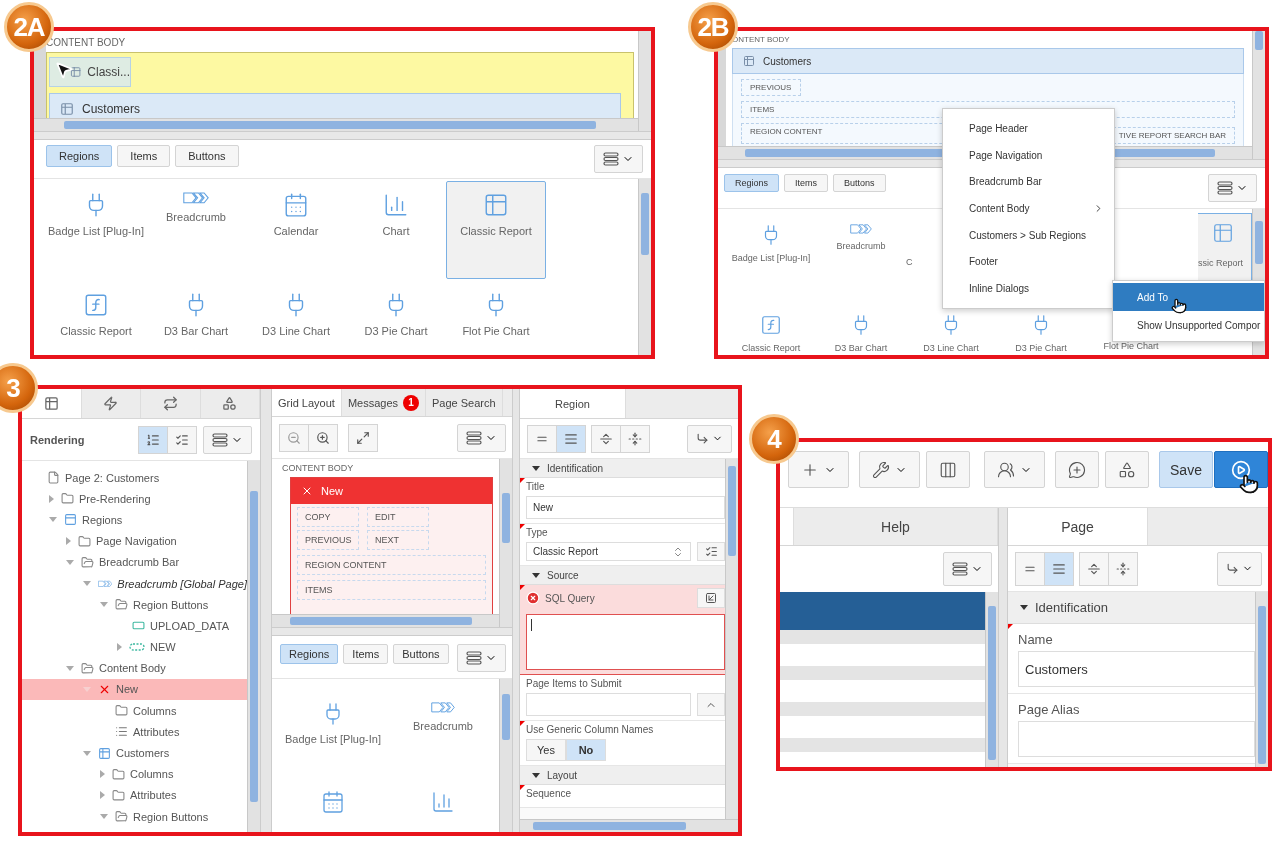 The image size is (1272, 845). Describe the element at coordinates (411, 402) in the screenshot. I see `count-badge: 1` at that location.